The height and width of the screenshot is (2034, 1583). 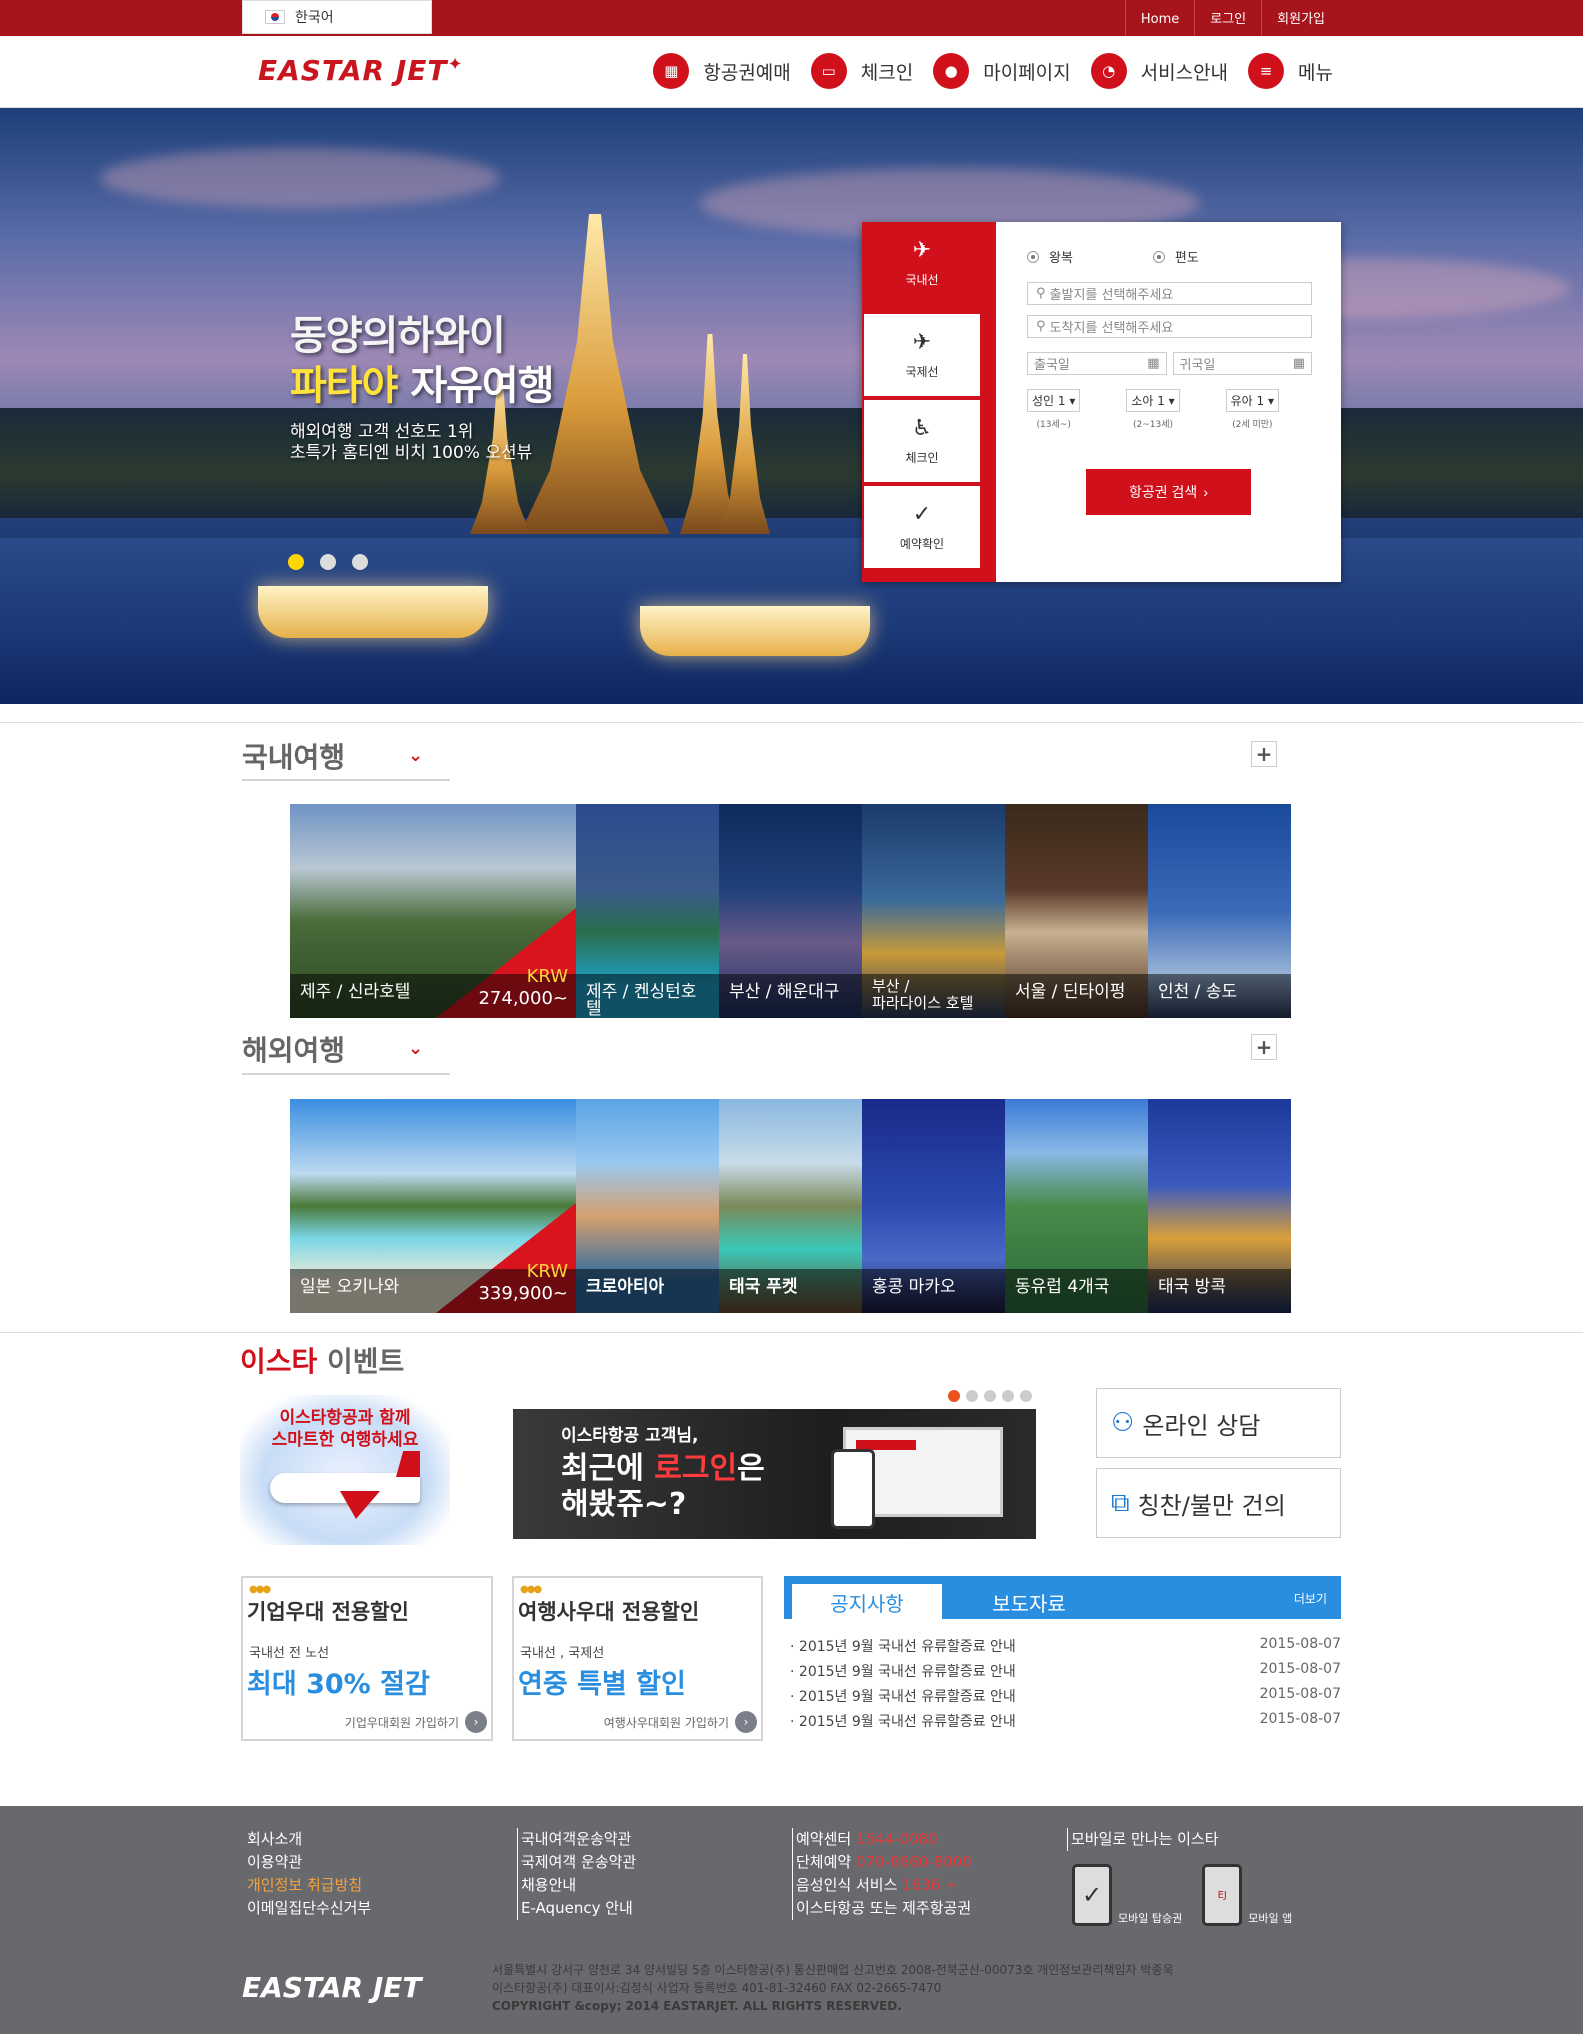 What do you see at coordinates (578, 1908) in the screenshot?
I see `footer-link: E-Aquency 안내` at bounding box center [578, 1908].